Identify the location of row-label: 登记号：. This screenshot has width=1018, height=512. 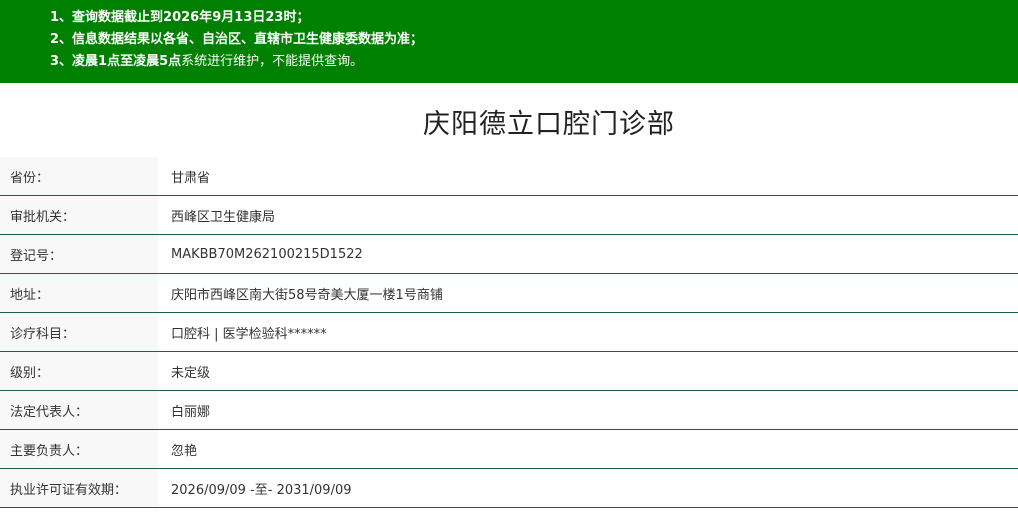
(79, 254).